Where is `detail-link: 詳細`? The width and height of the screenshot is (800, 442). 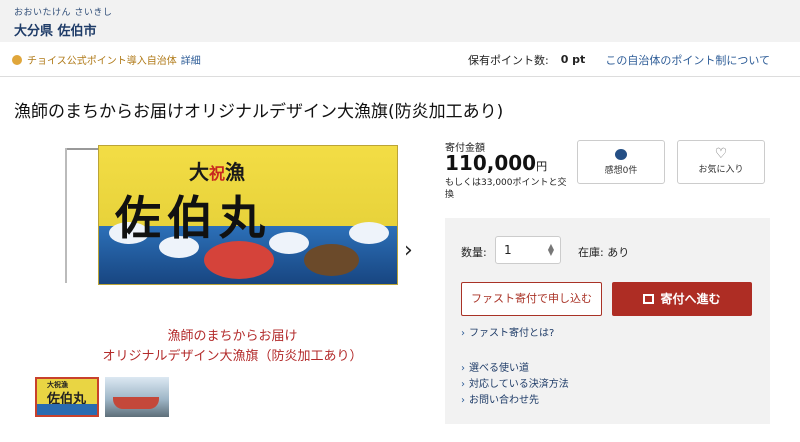 detail-link: 詳細 is located at coordinates (191, 59).